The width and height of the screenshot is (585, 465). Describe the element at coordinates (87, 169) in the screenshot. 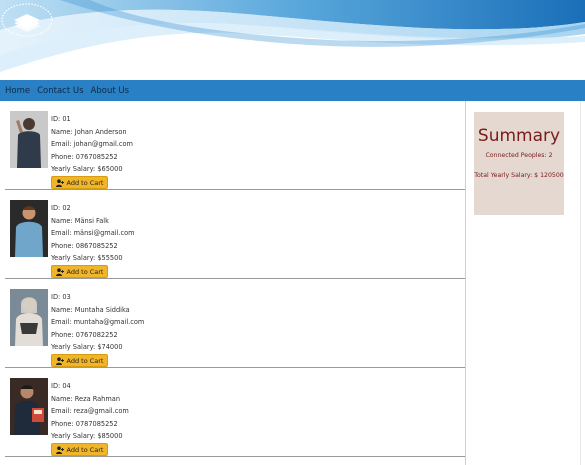

I see `employee-salary: Yearly Salary: $65000` at that location.